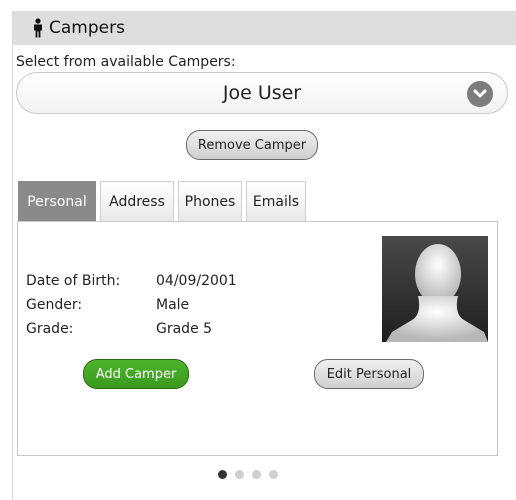 The image size is (516, 500). Describe the element at coordinates (210, 201) in the screenshot. I see `tab-phones: Phones` at that location.